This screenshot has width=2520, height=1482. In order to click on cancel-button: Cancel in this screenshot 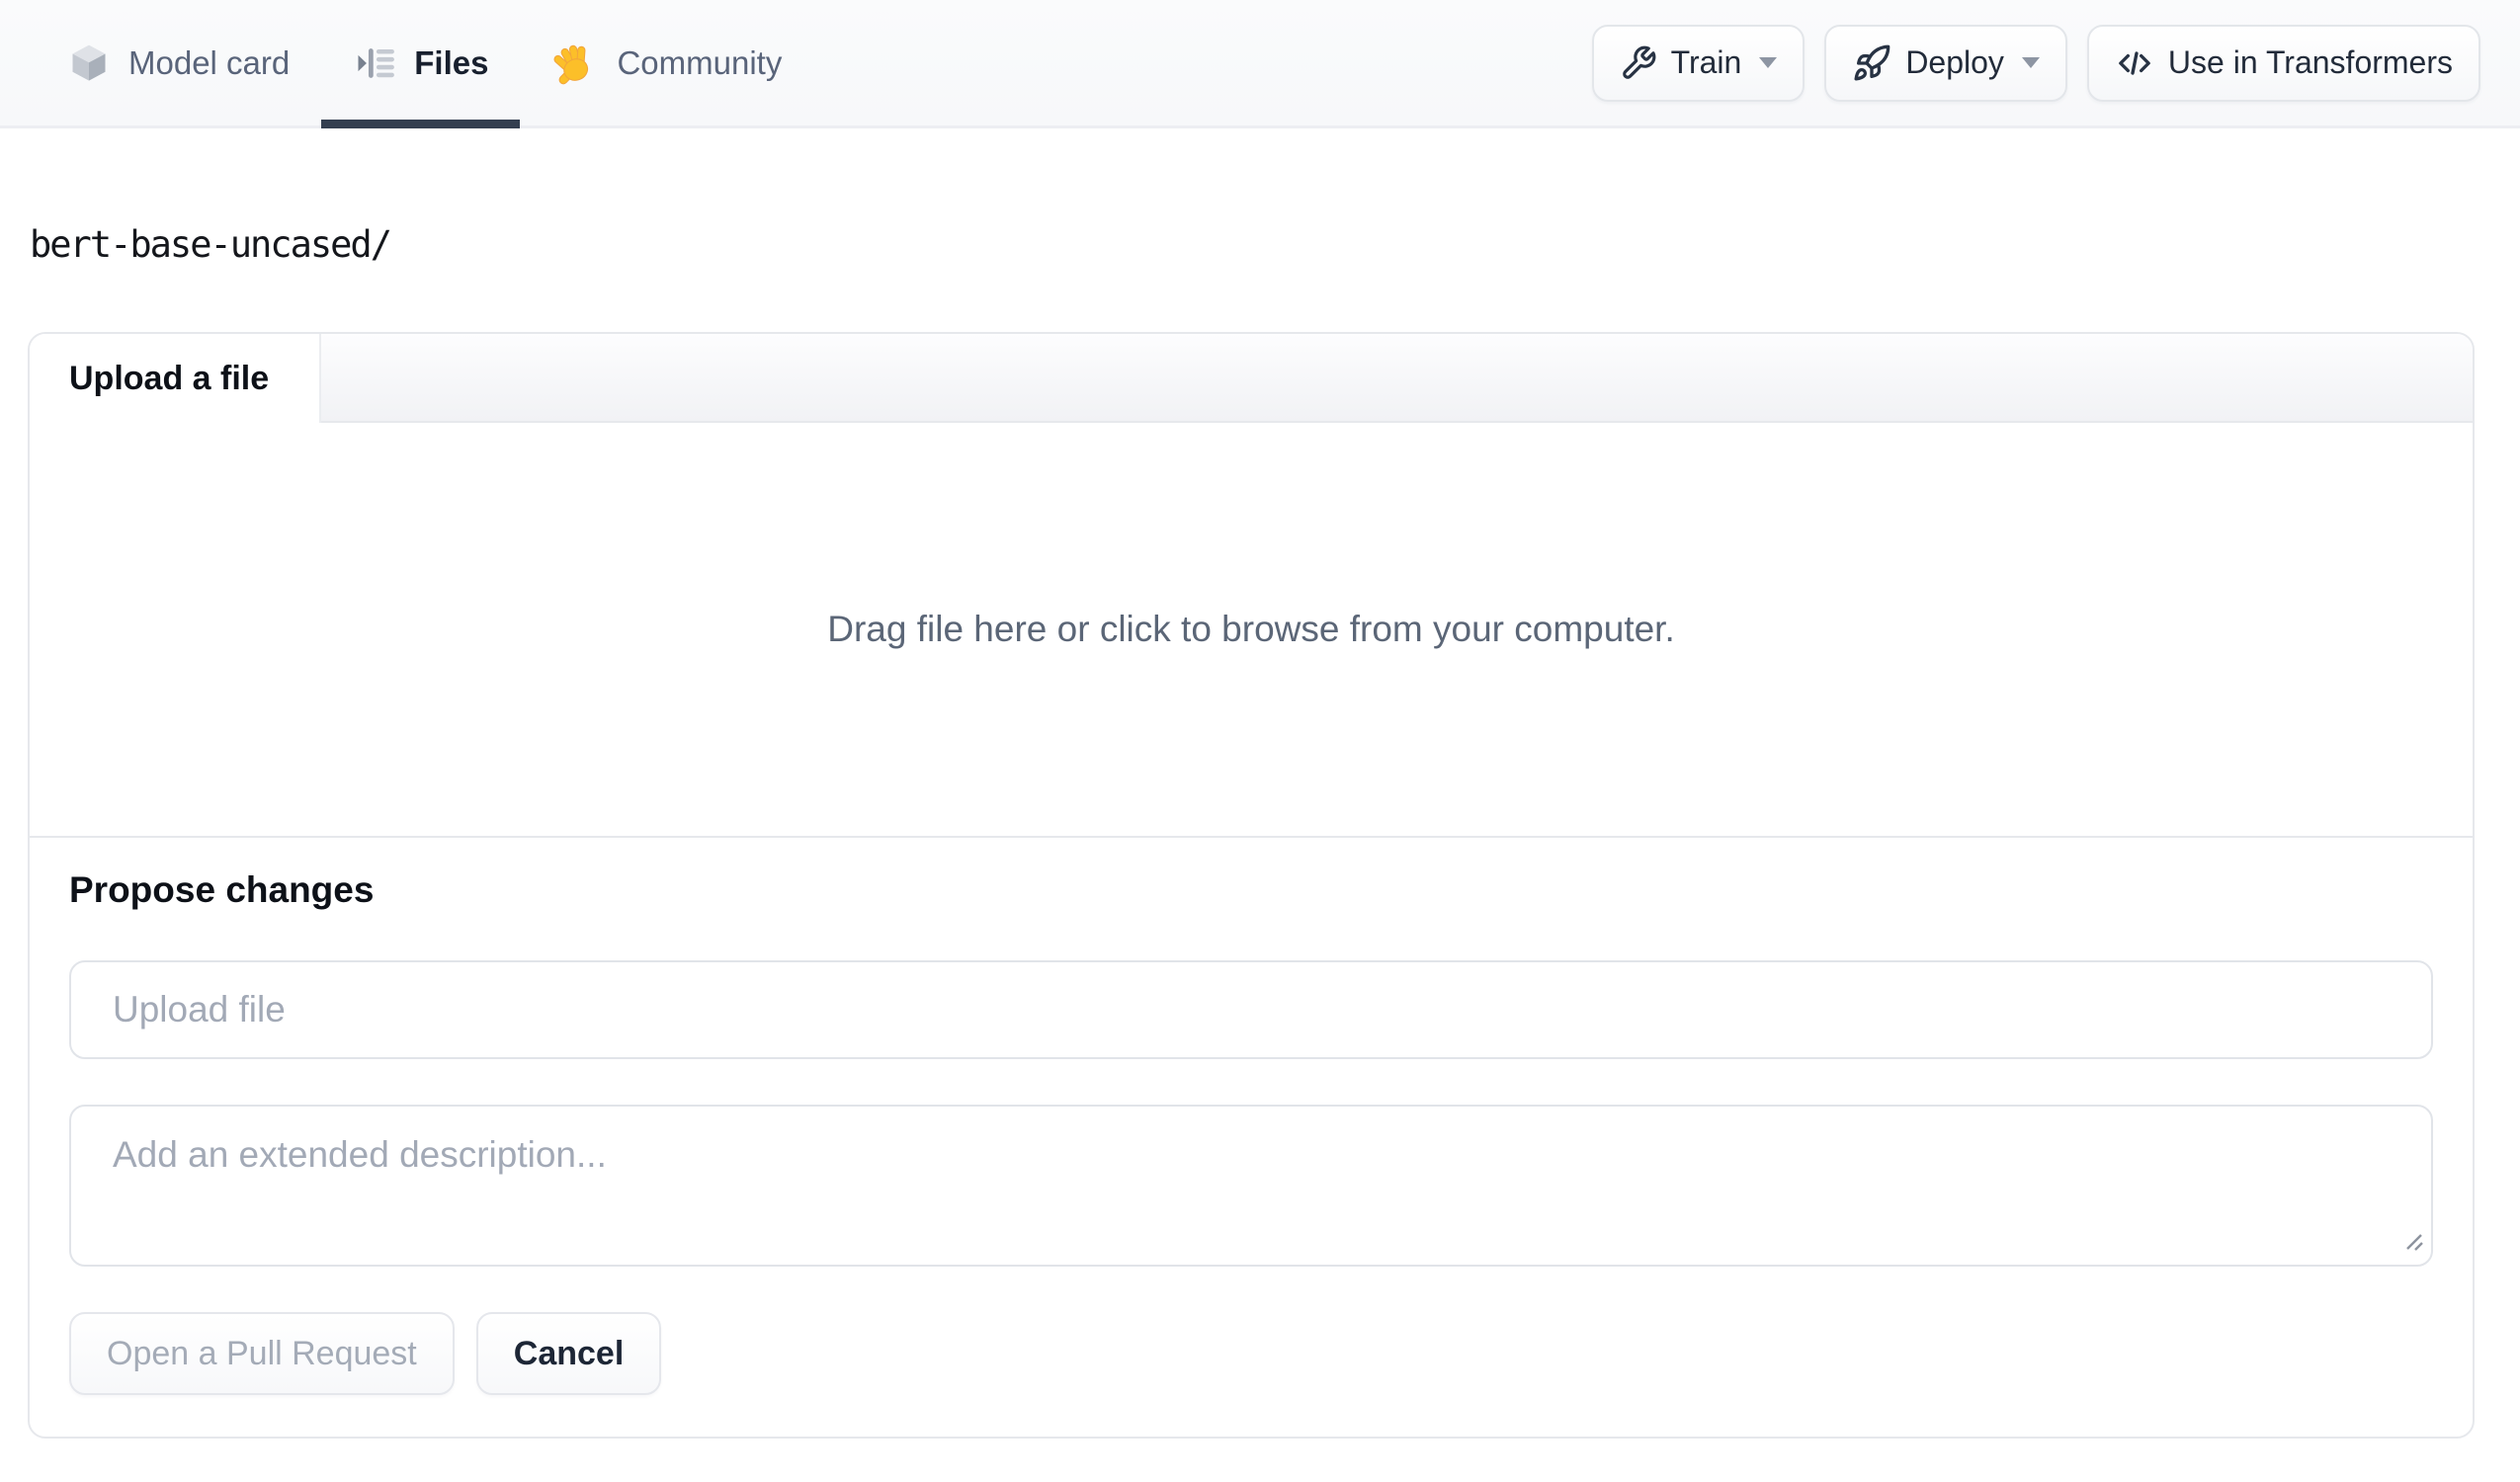, I will do `click(568, 1353)`.